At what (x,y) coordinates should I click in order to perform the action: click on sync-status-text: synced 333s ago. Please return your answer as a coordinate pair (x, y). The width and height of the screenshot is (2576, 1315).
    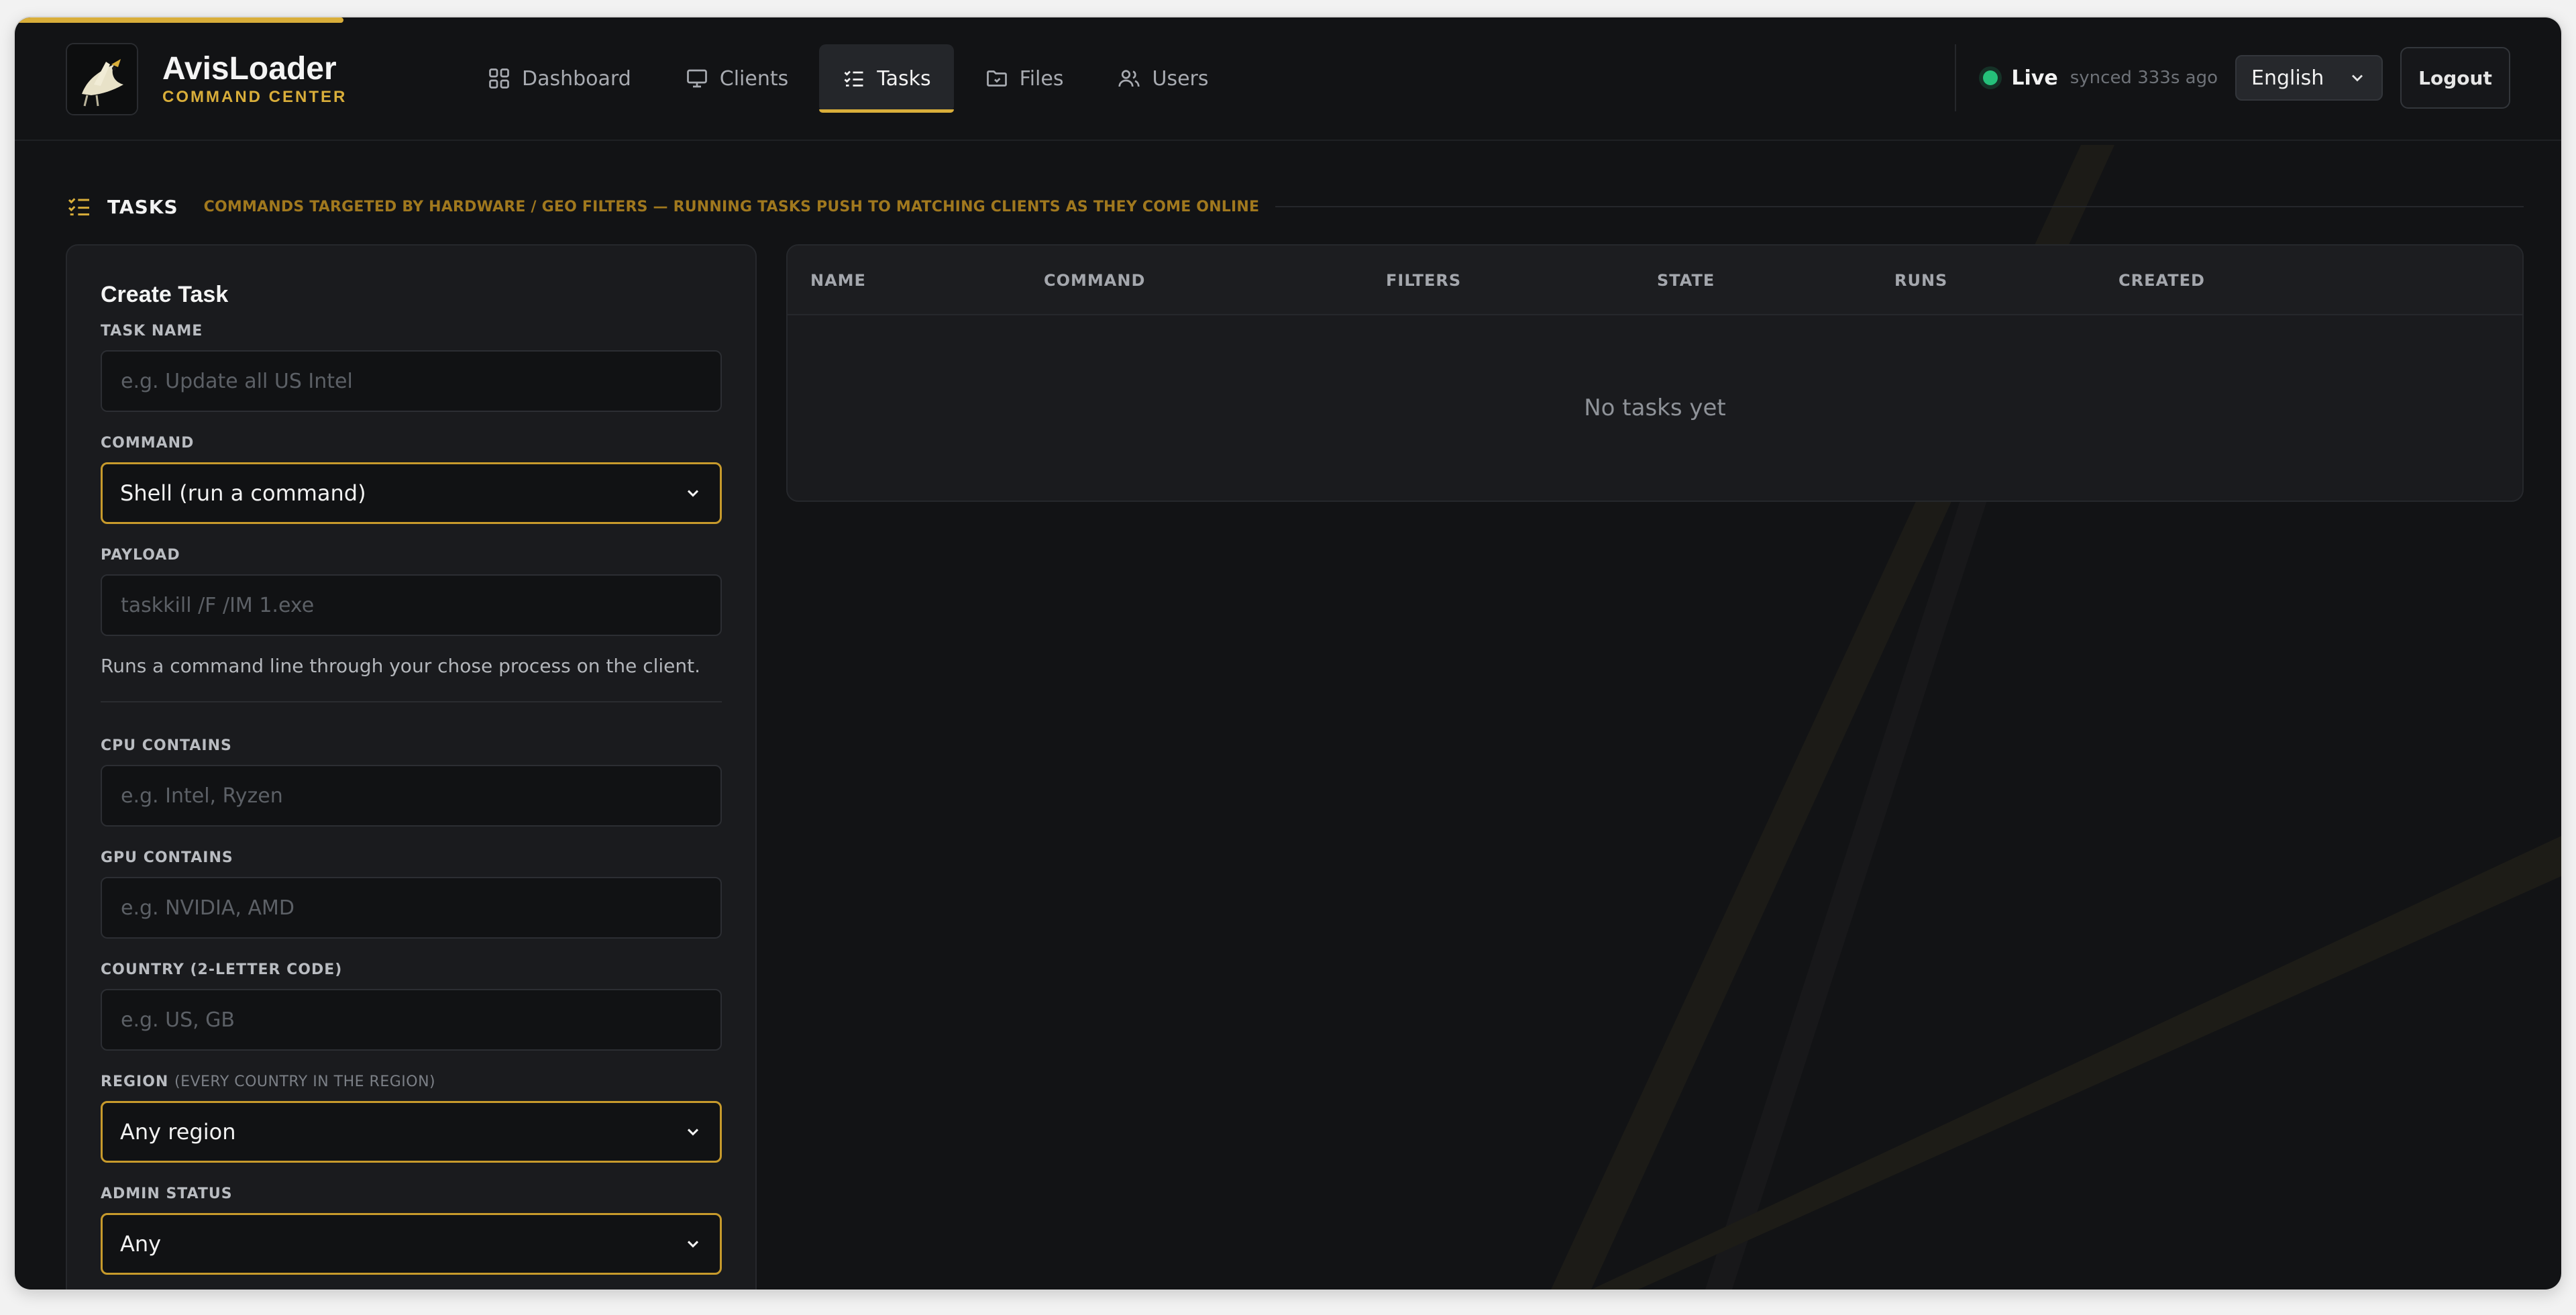
    Looking at the image, I should click on (2144, 78).